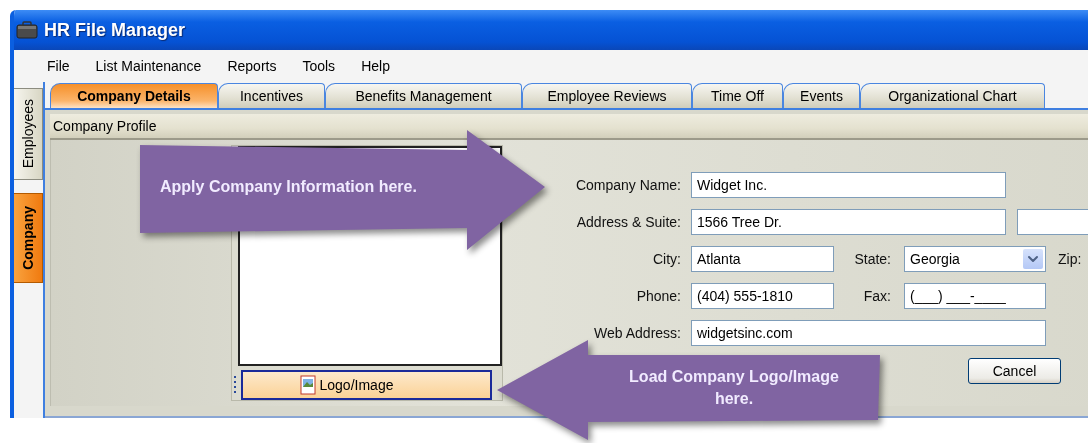 Image resolution: width=1088 pixels, height=443 pixels. Describe the element at coordinates (848, 185) in the screenshot. I see `text-field: Widget Inc.` at that location.